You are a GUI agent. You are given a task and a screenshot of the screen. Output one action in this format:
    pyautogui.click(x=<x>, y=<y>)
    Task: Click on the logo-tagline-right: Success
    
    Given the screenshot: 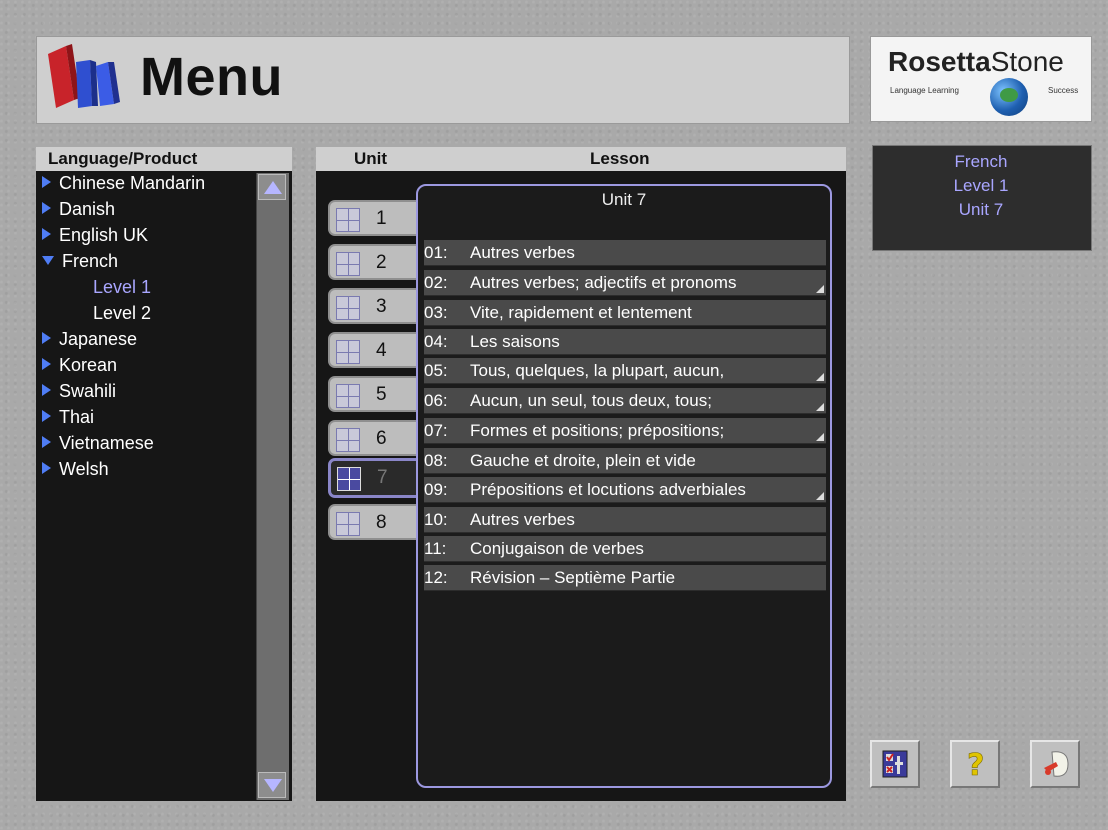 What is the action you would take?
    pyautogui.click(x=1063, y=90)
    